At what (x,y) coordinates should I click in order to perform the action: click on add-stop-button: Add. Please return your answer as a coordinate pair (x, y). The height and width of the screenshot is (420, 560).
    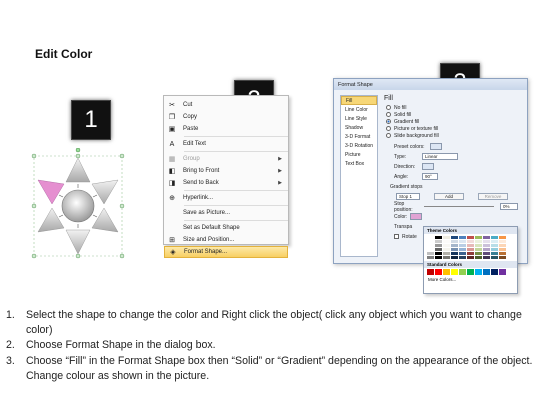
    Looking at the image, I should click on (449, 196).